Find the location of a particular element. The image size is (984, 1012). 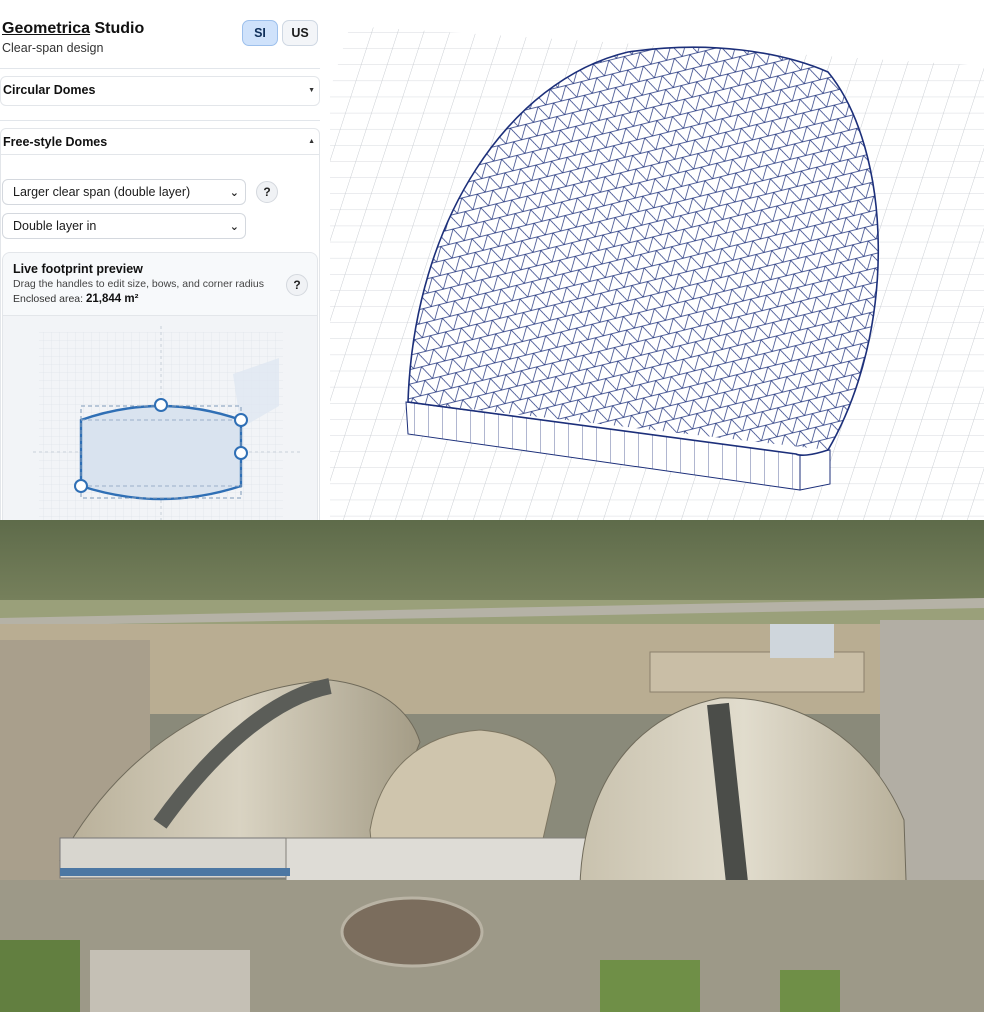

section-header: Circular Domes ▼ is located at coordinates (160, 90).